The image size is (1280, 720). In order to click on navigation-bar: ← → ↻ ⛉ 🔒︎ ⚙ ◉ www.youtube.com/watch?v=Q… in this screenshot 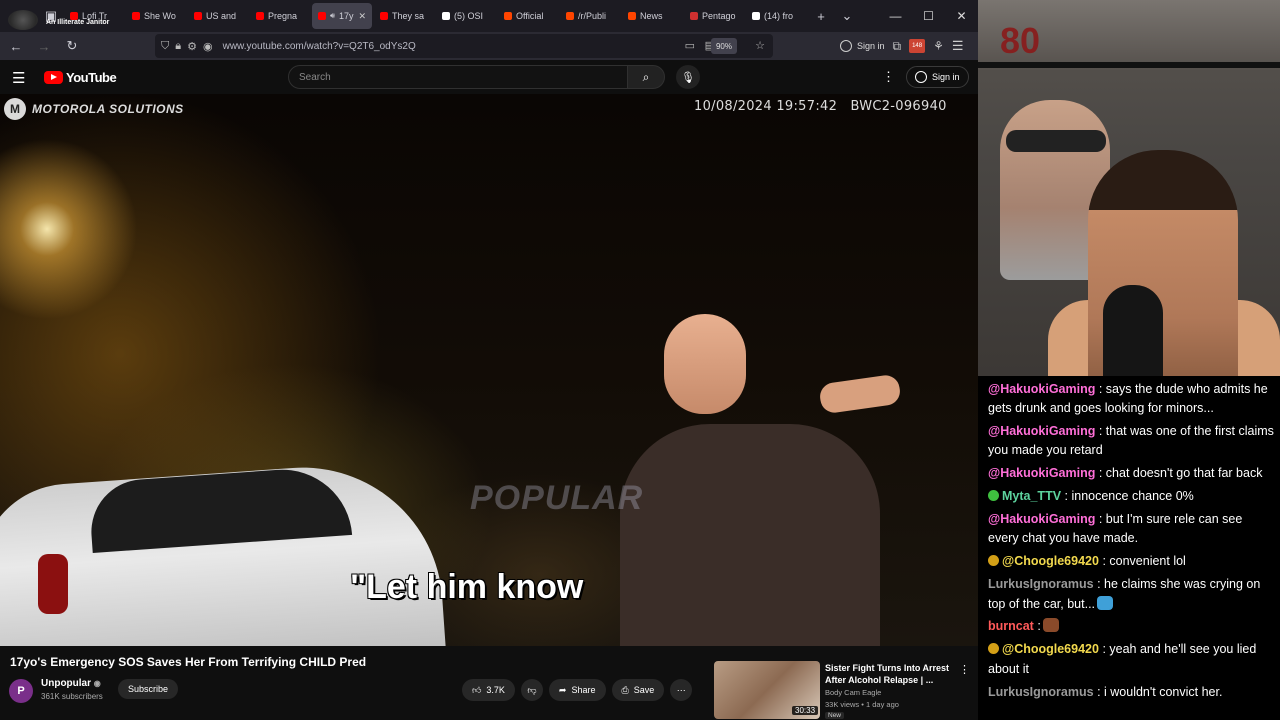, I will do `click(489, 46)`.